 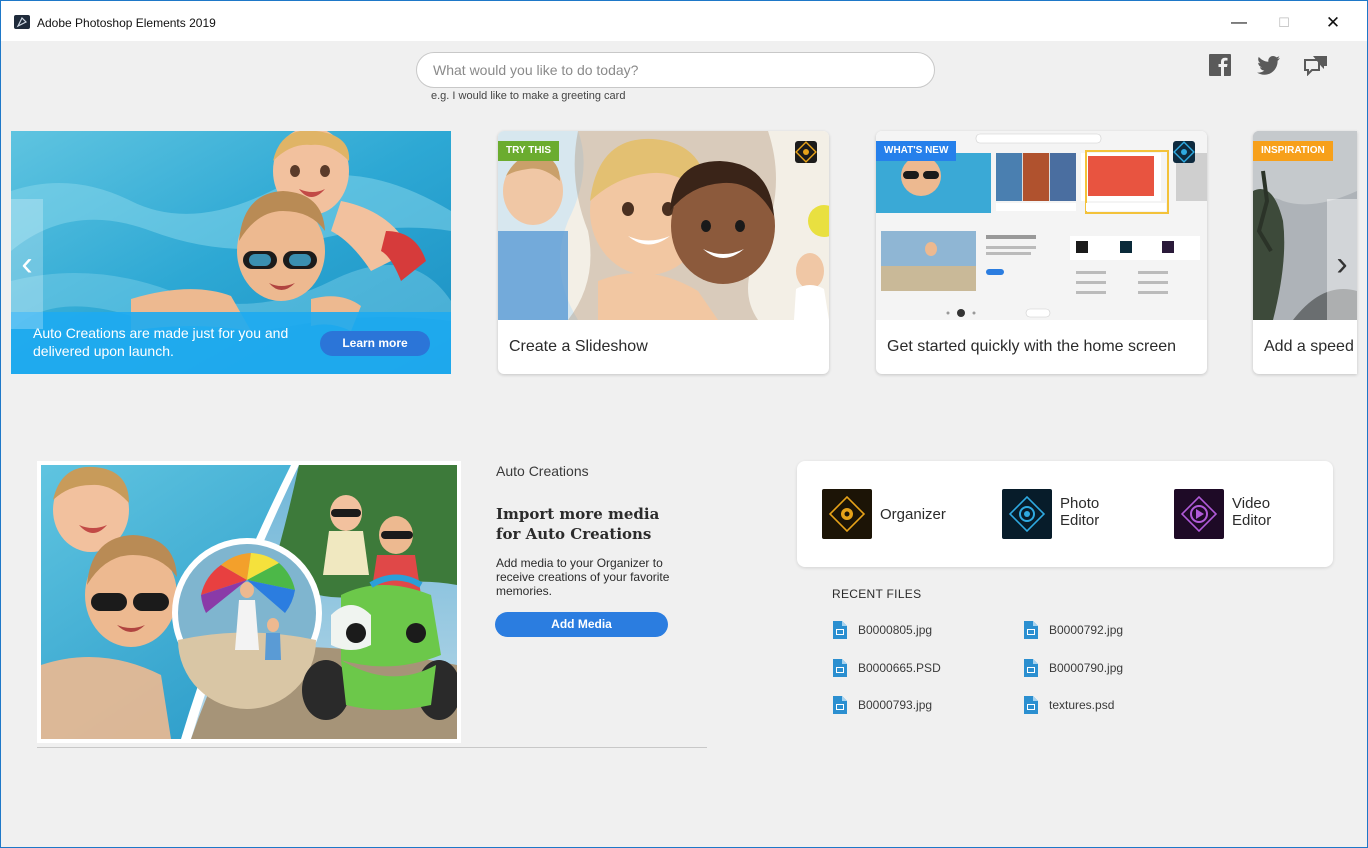 What do you see at coordinates (663, 252) in the screenshot?
I see `card-create-slideshow: TRY THIS Create a Slideshow` at bounding box center [663, 252].